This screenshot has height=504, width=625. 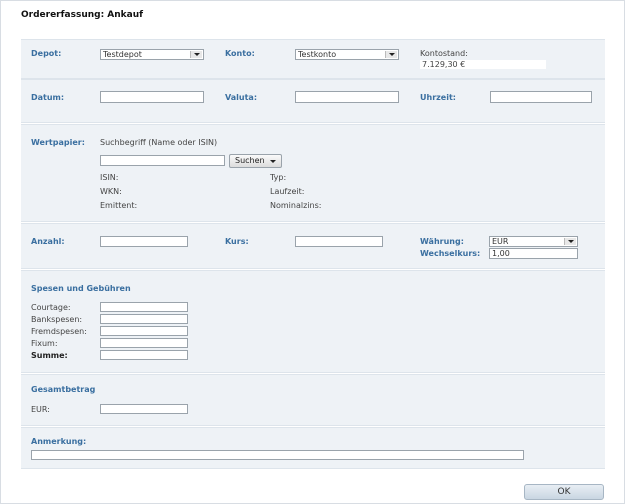 I want to click on kontostand-value: 7.129,30 €, so click(x=483, y=64).